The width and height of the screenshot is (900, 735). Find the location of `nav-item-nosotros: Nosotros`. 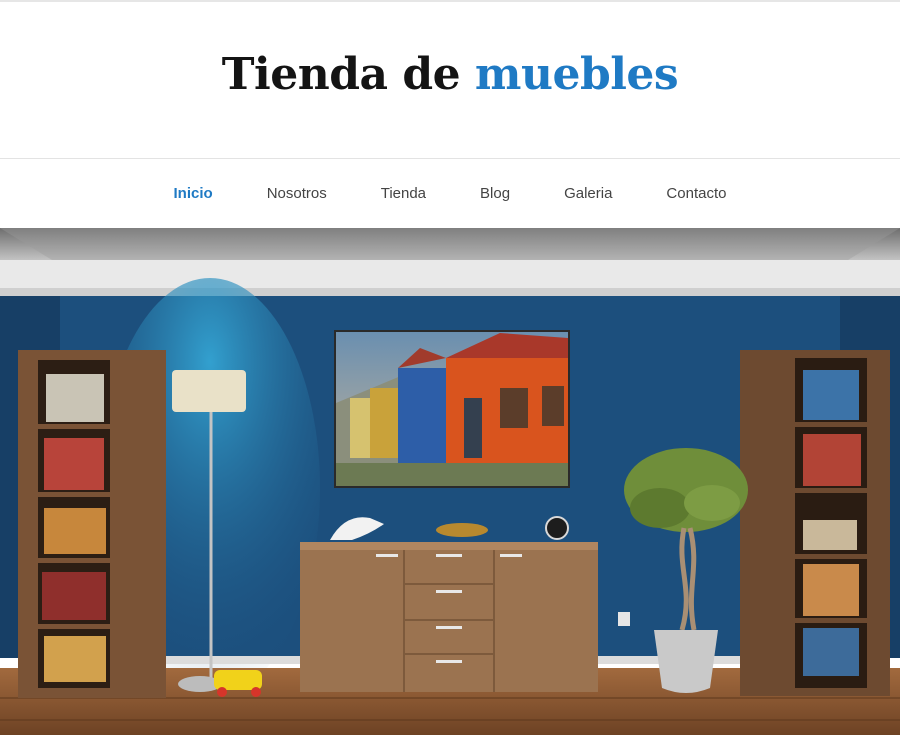

nav-item-nosotros: Nosotros is located at coordinates (297, 194).